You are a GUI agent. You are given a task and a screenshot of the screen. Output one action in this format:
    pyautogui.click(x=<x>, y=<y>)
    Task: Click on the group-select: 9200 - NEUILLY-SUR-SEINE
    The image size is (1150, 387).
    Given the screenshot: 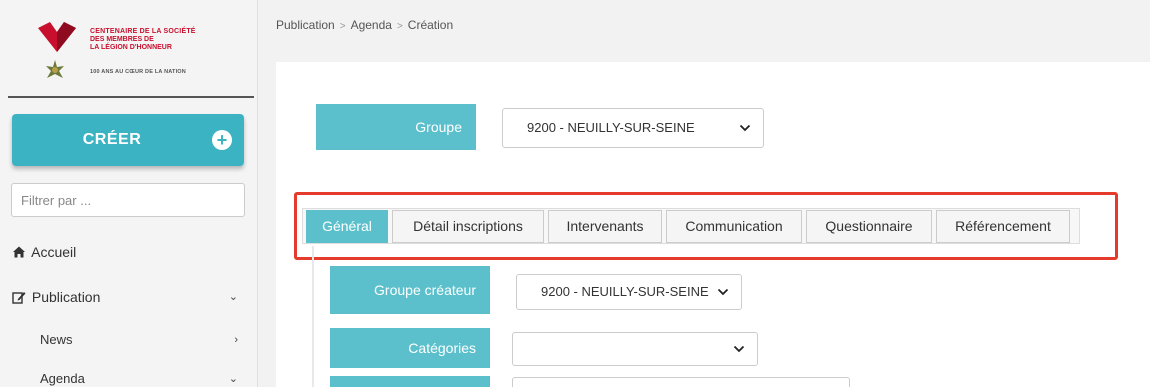 What is the action you would take?
    pyautogui.click(x=633, y=128)
    